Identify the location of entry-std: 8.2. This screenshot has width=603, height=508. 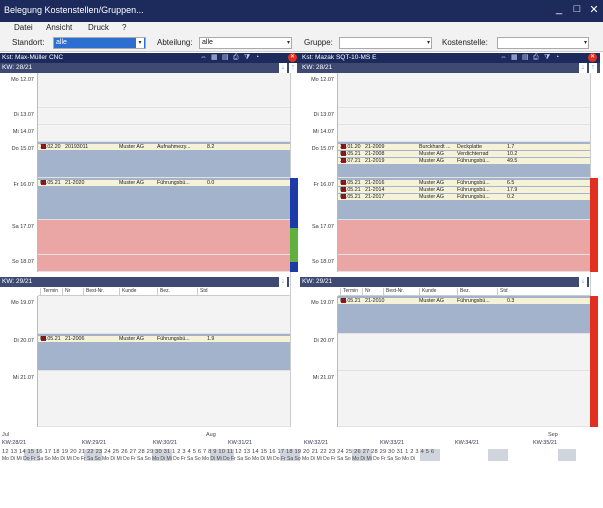
(211, 147).